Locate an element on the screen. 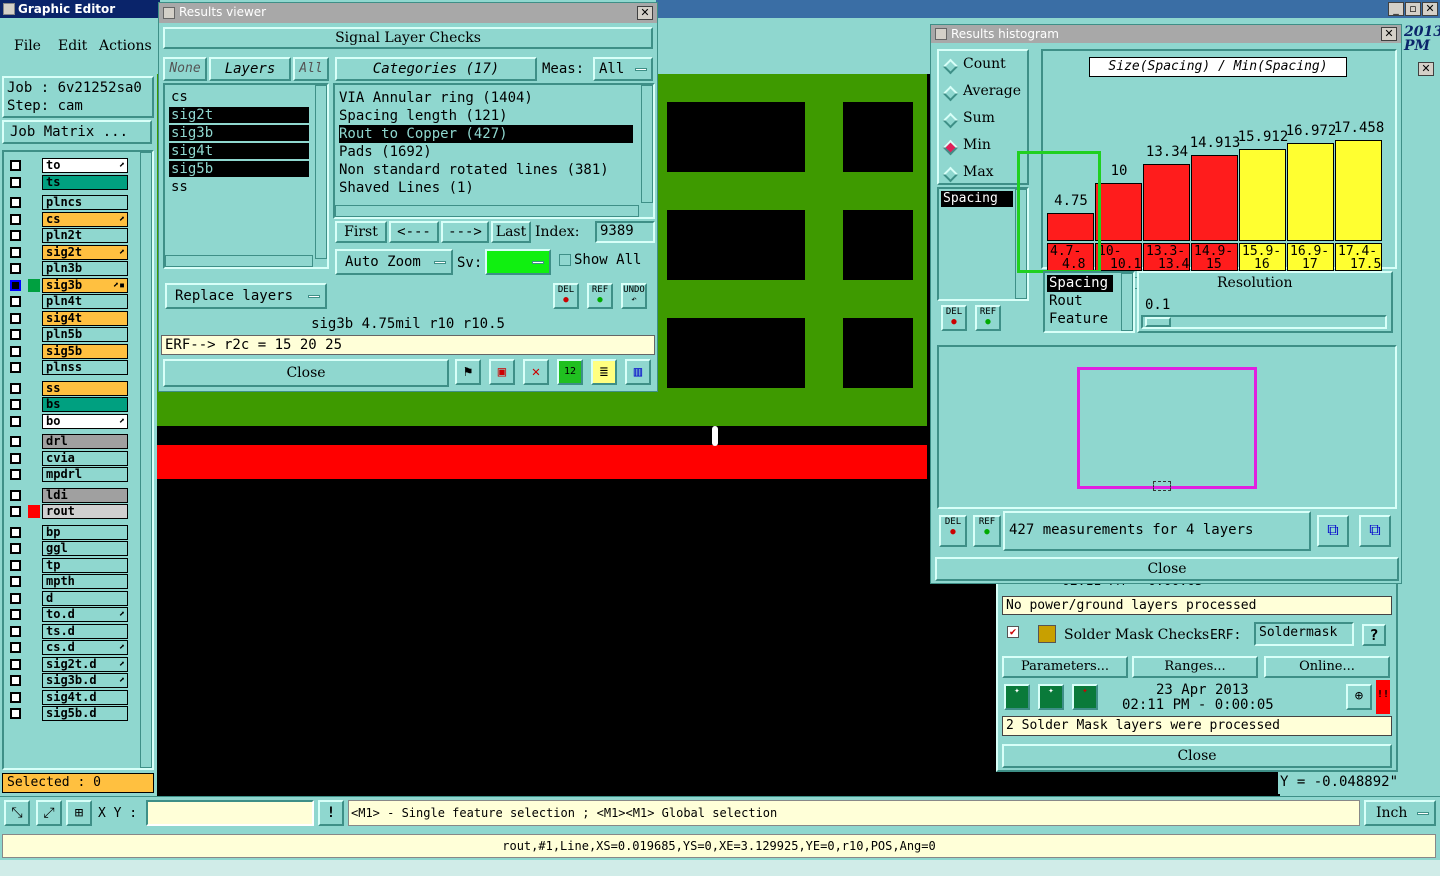  layer-item-plnss: plnss is located at coordinates (85, 367).